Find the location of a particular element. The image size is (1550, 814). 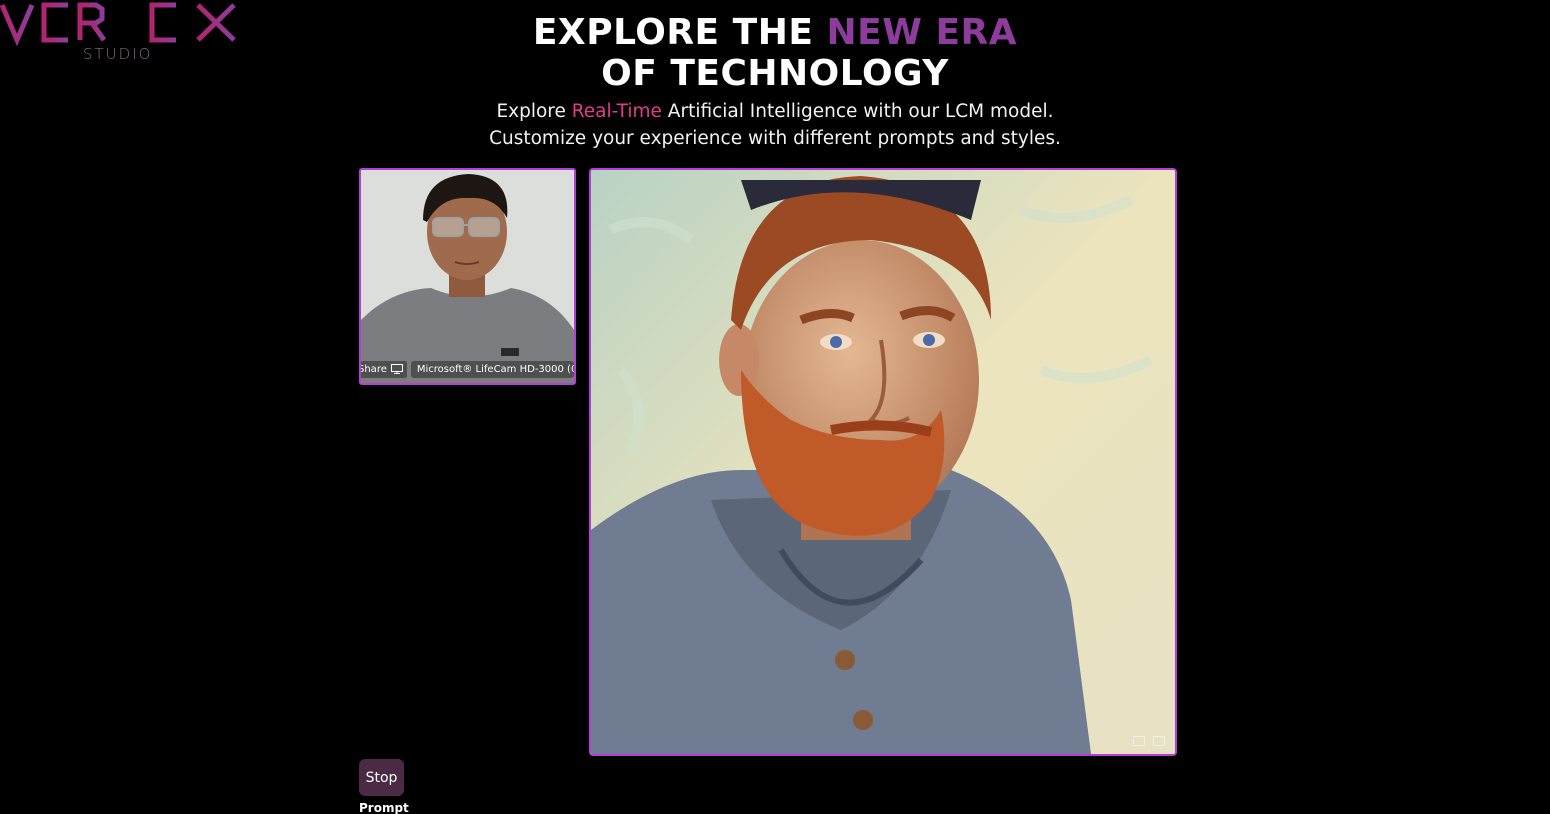

webcam-controls: Share Microsoft® LifeCam HD-3000 (045e is located at coordinates (467, 369).